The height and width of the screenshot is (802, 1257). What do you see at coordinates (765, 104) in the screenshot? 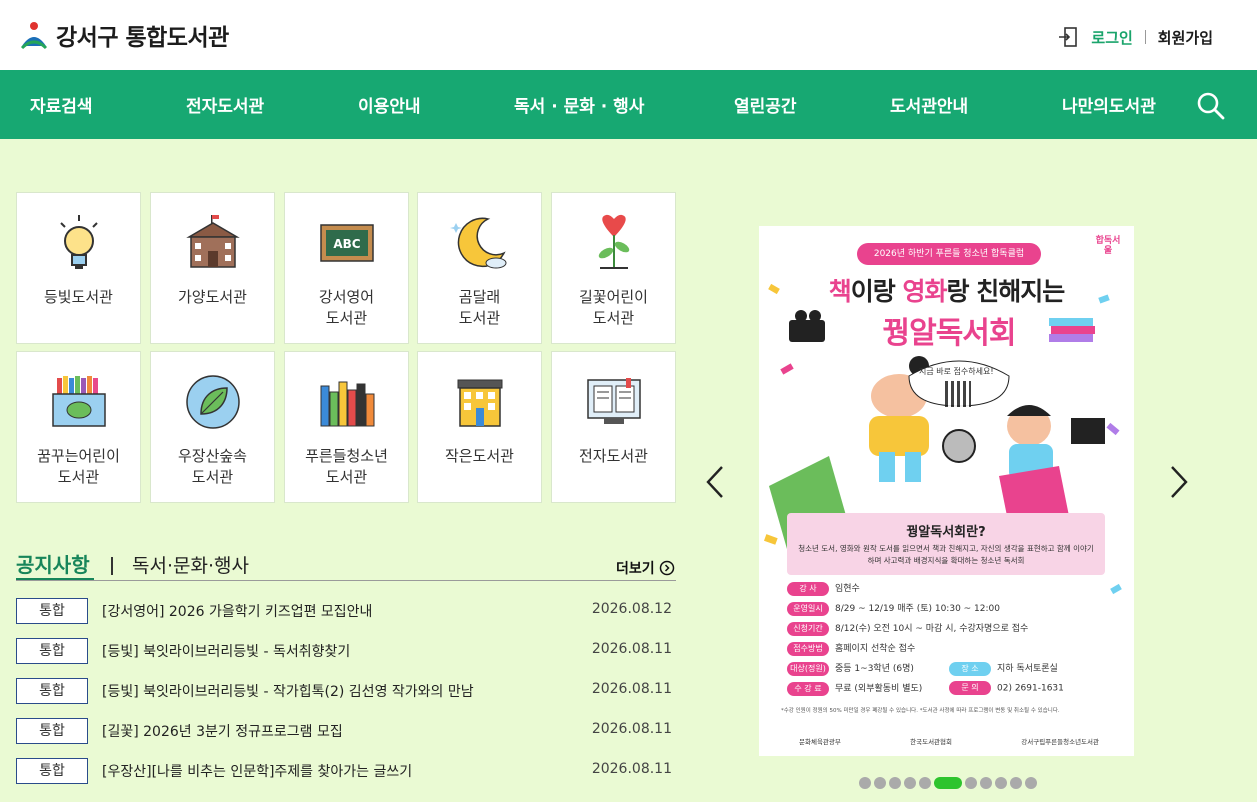
I see `nav-item-open-space: 열린공간` at bounding box center [765, 104].